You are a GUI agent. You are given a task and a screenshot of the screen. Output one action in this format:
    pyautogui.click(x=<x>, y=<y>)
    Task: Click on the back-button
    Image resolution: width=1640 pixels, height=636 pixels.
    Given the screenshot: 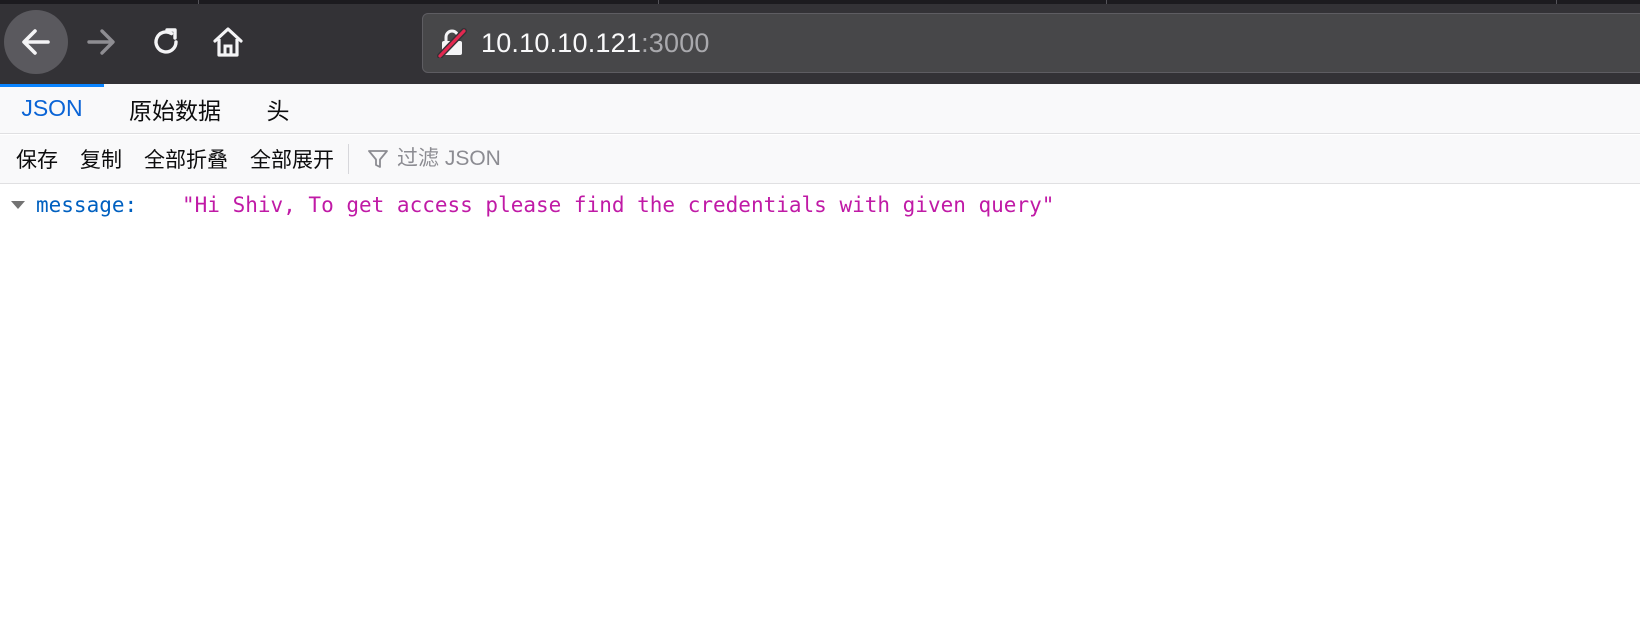 What is the action you would take?
    pyautogui.click(x=36, y=42)
    